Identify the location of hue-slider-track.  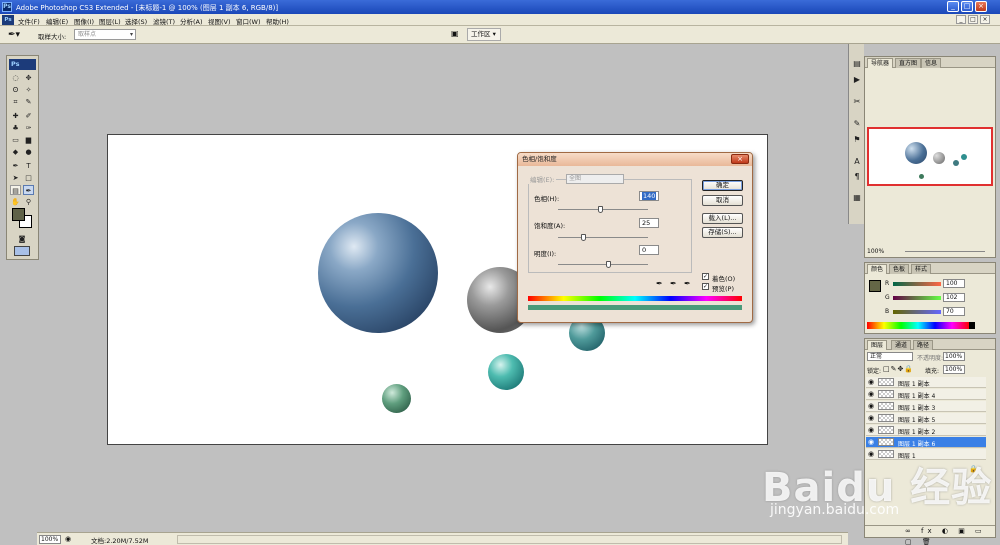
(603, 209).